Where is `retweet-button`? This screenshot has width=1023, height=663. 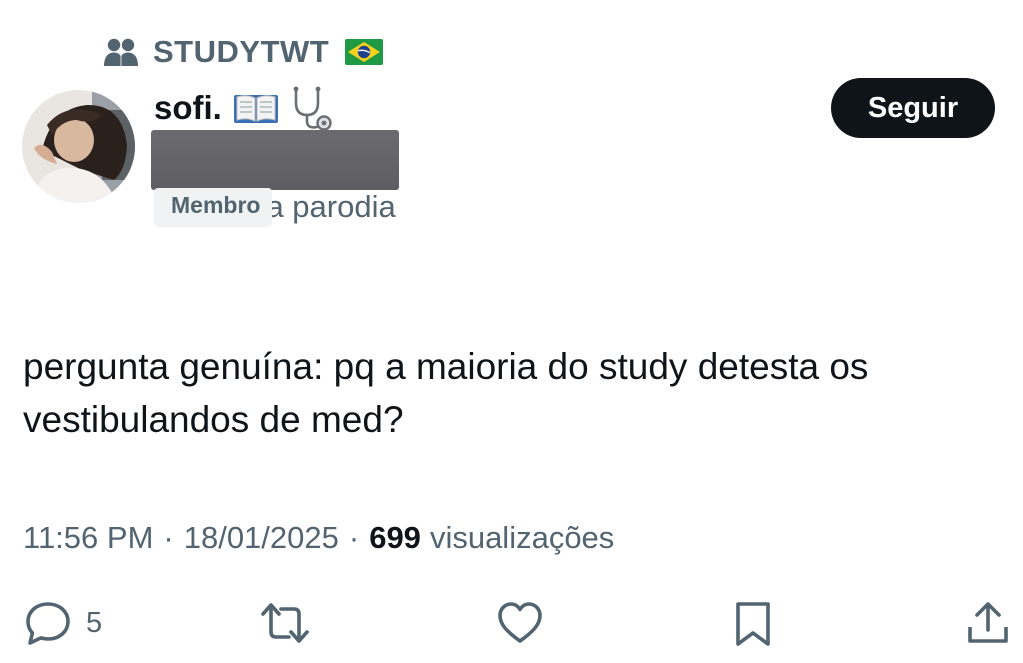
retweet-button is located at coordinates (285, 623).